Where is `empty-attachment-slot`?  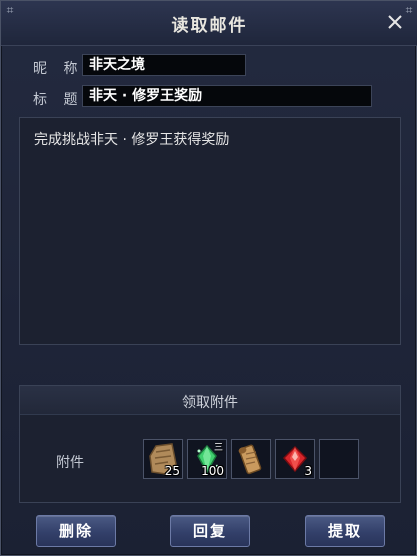
empty-attachment-slot is located at coordinates (339, 459).